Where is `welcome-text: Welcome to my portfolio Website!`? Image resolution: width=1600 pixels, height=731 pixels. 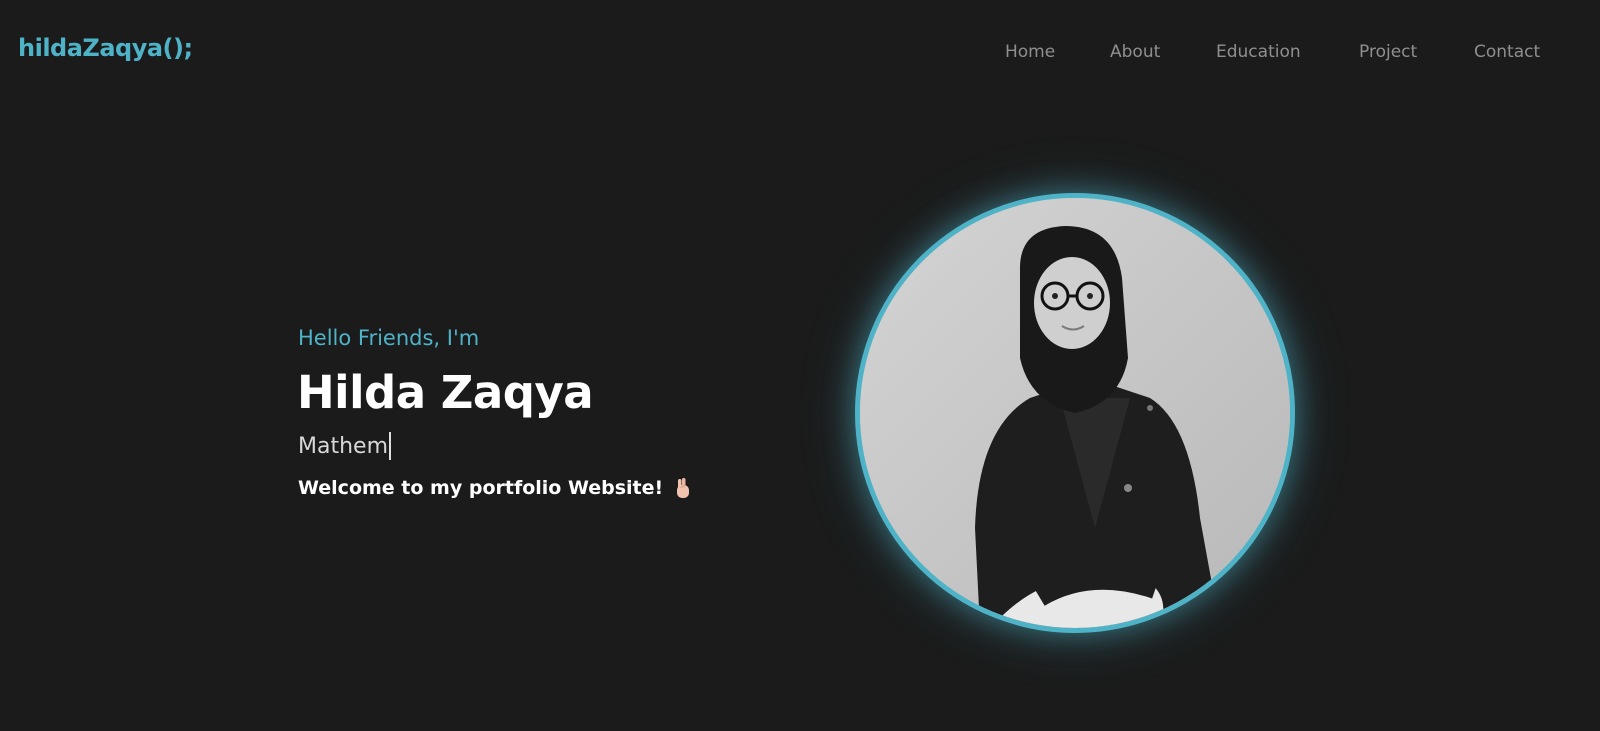 welcome-text: Welcome to my portfolio Website! is located at coordinates (481, 488).